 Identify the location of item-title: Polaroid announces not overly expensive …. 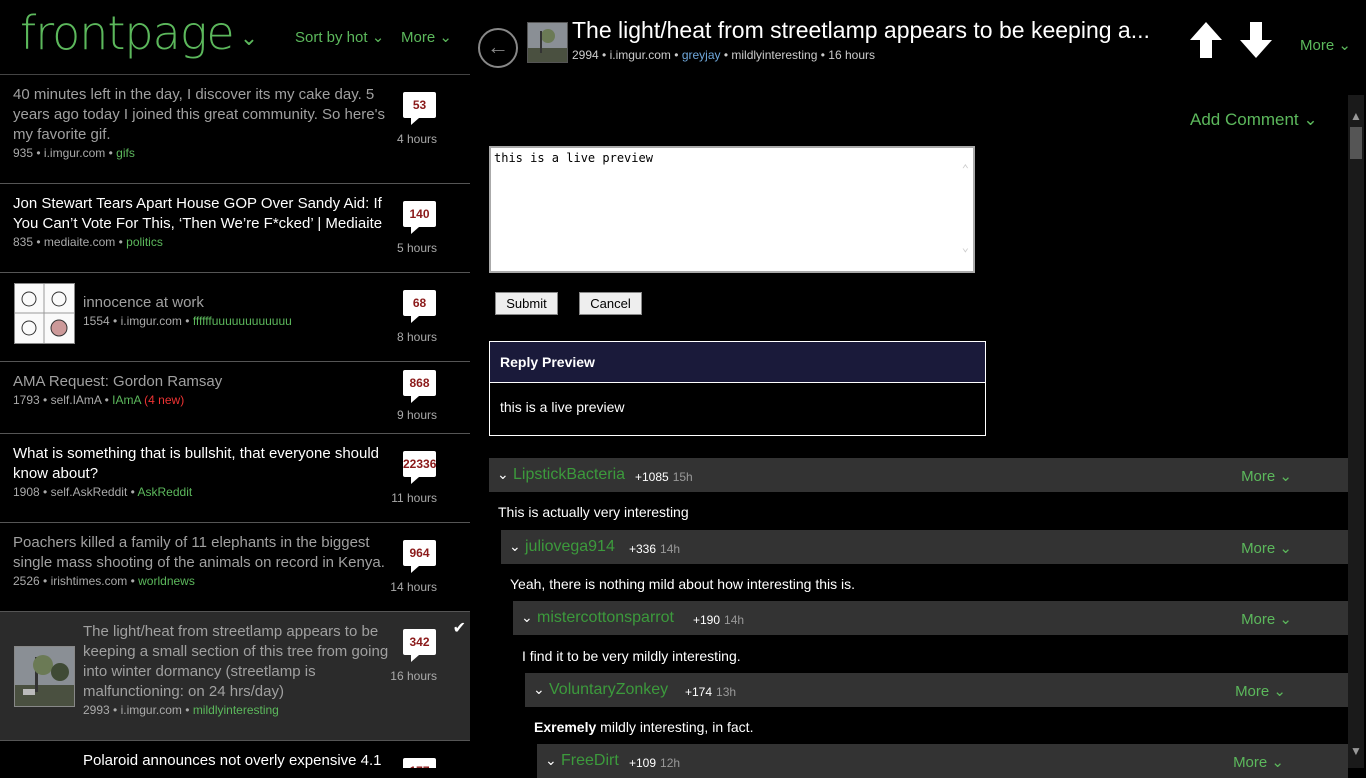
(239, 759).